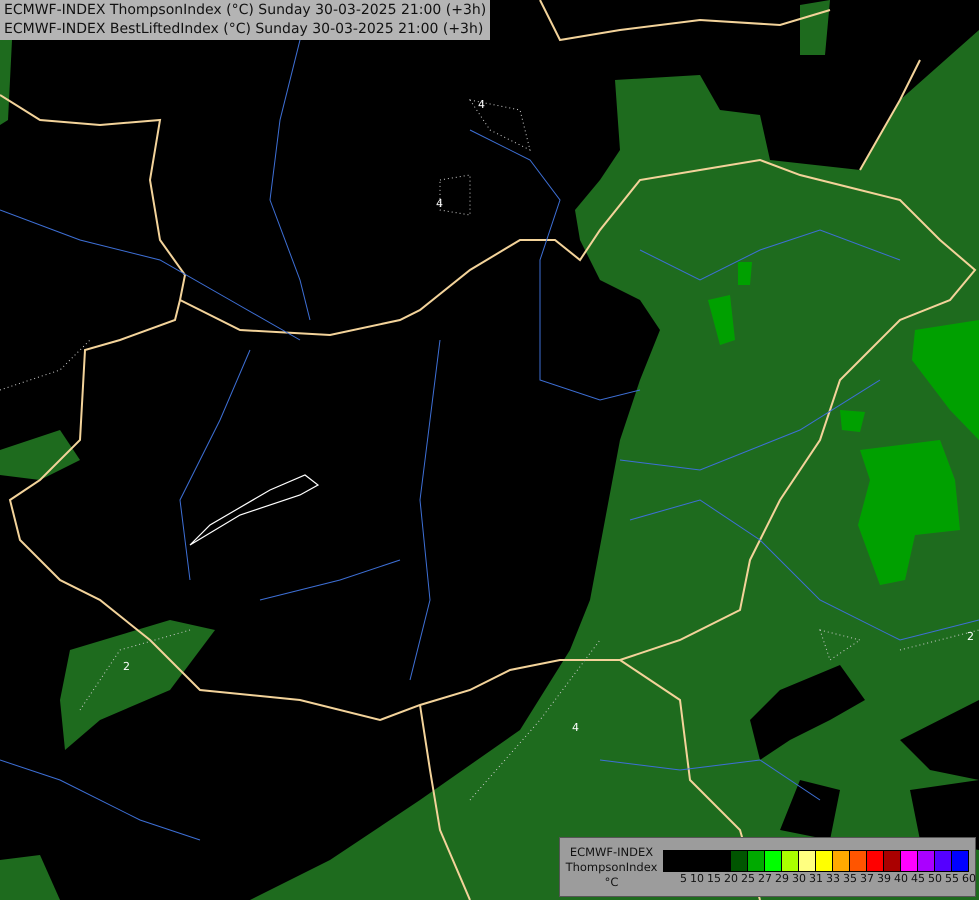 The width and height of the screenshot is (979, 900). Describe the element at coordinates (850, 878) in the screenshot. I see `scale-label: 35` at that location.